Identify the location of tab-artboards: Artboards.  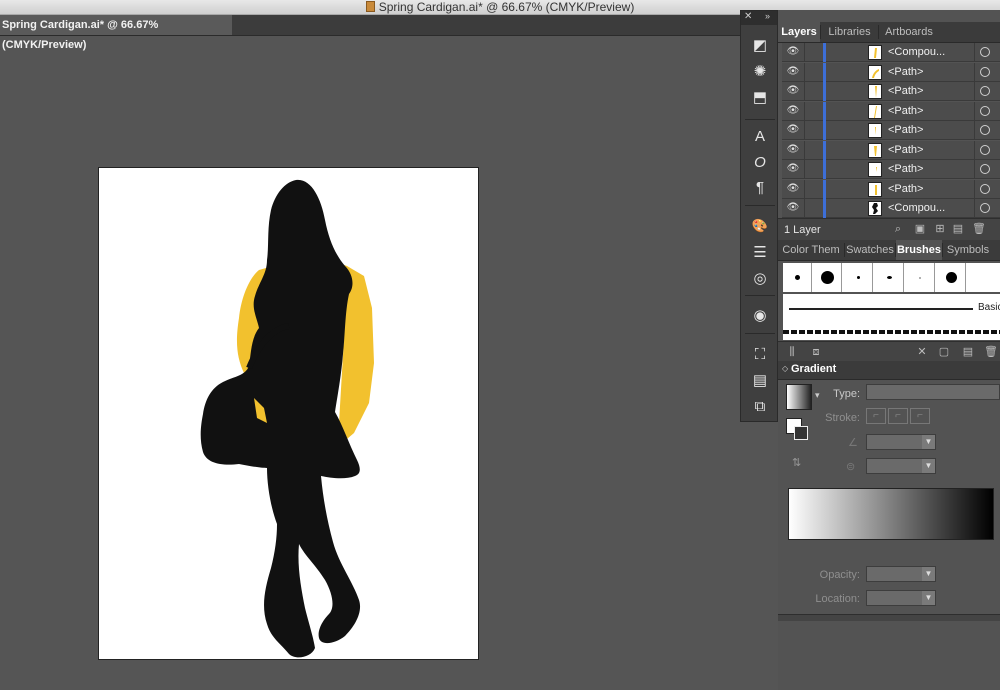
(909, 32).